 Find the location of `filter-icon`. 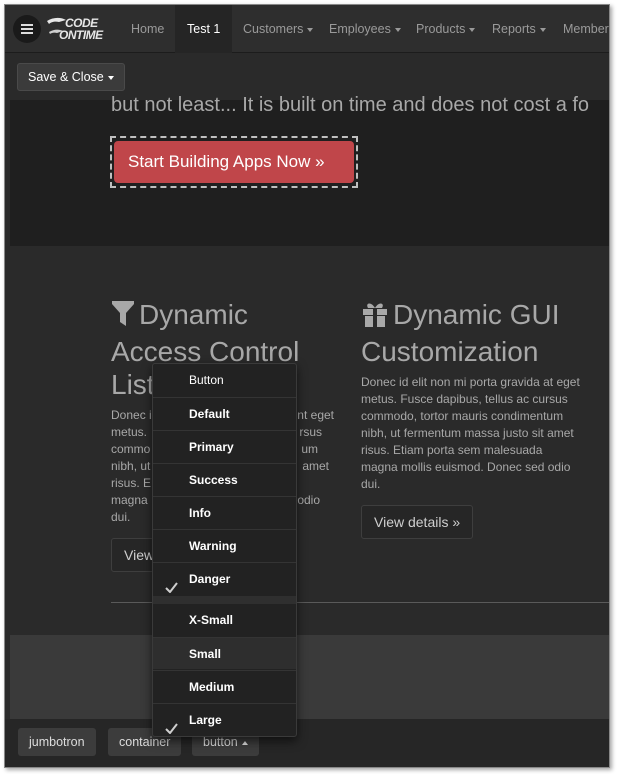

filter-icon is located at coordinates (123, 317).